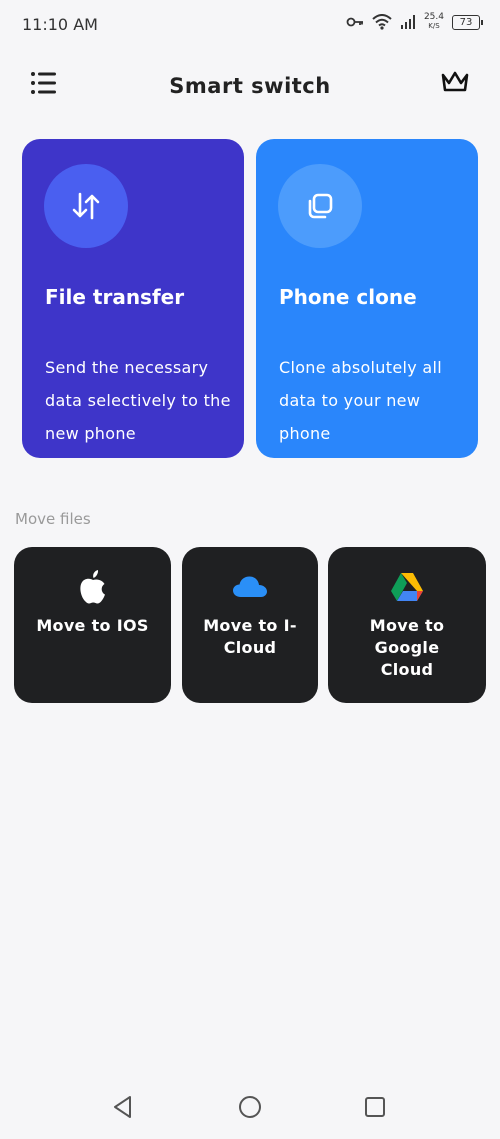 The width and height of the screenshot is (500, 1139). I want to click on apple-icon, so click(92, 587).